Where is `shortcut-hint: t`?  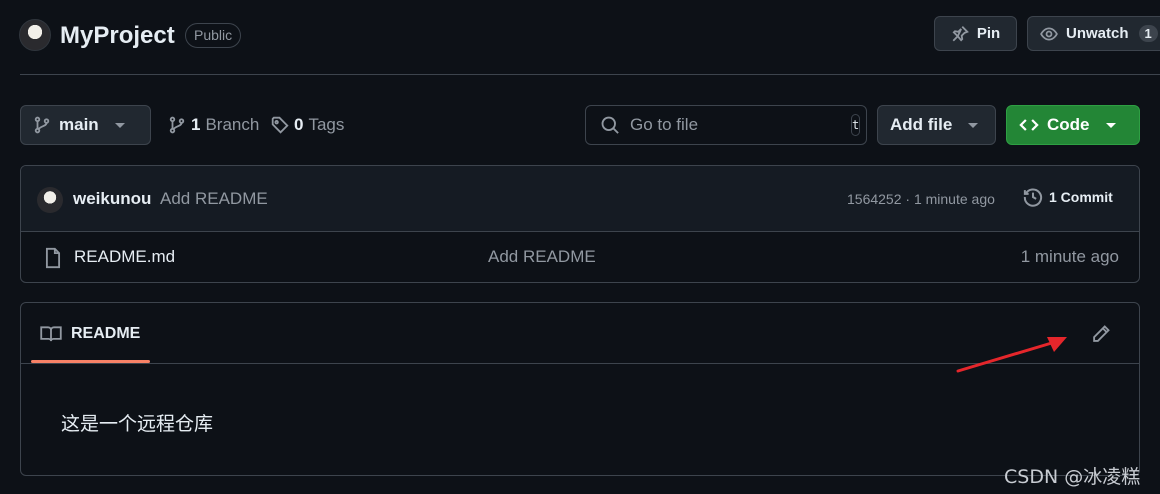 shortcut-hint: t is located at coordinates (856, 125).